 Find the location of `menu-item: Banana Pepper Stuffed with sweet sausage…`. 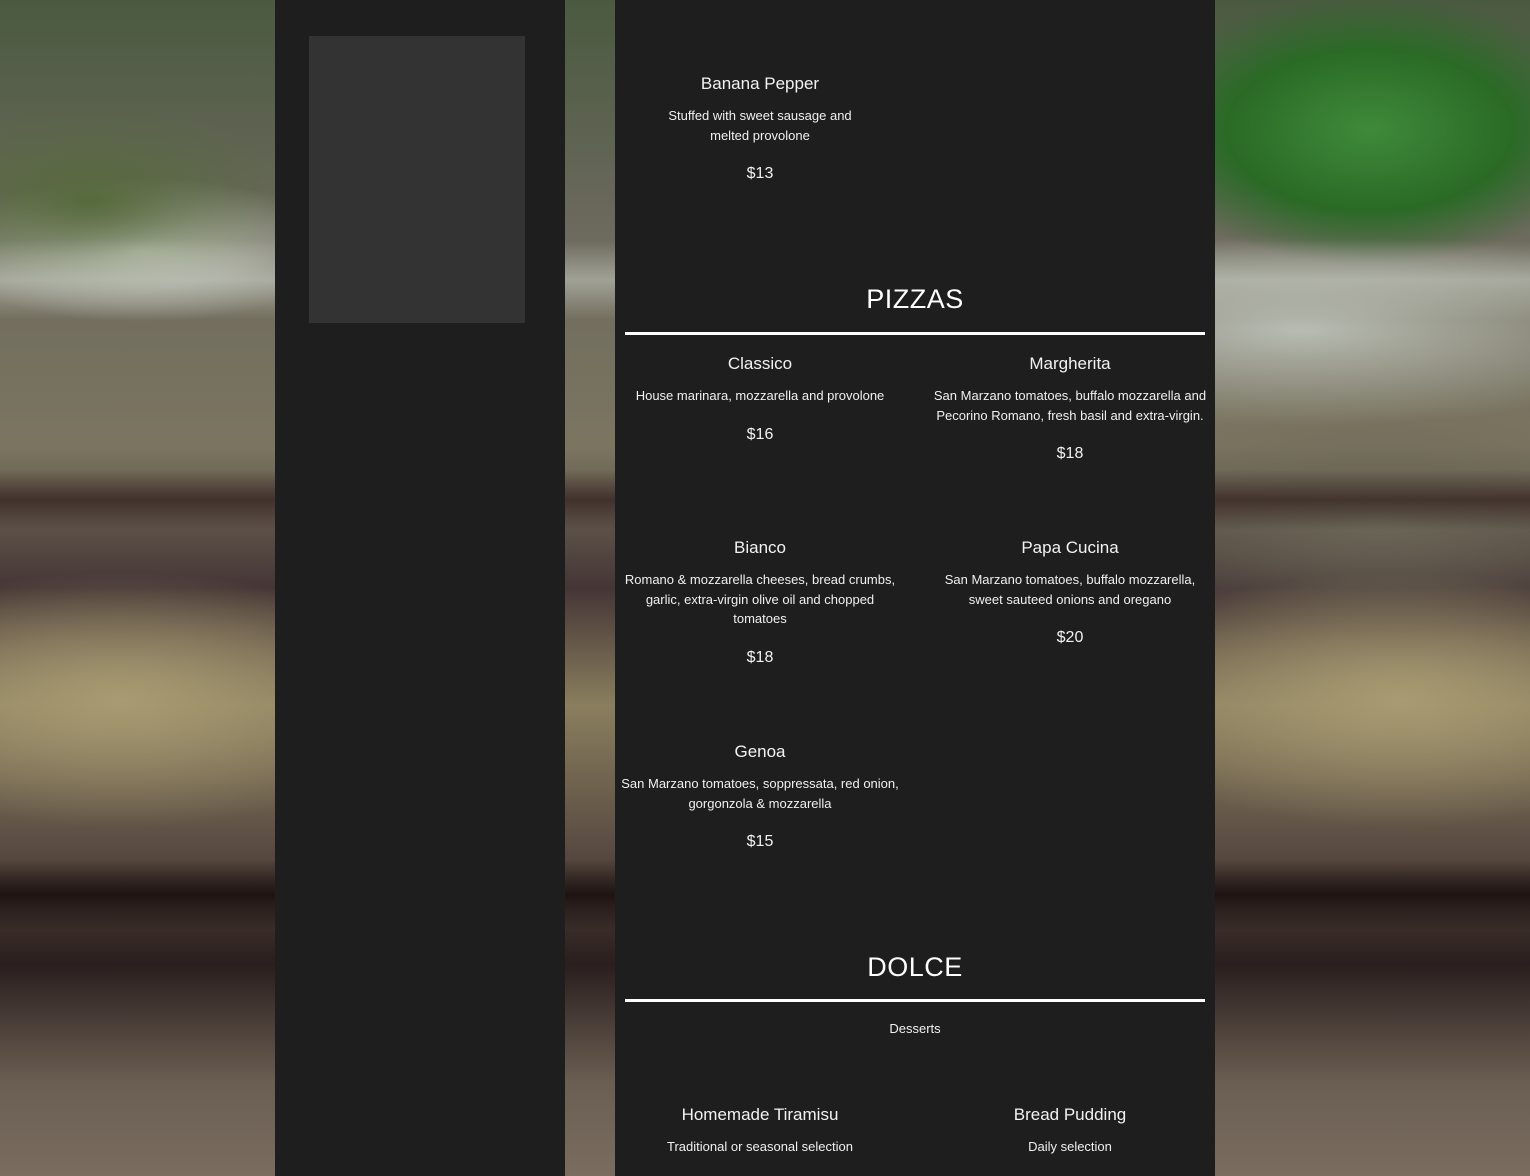

menu-item: Banana Pepper Stuffed with sweet sausage… is located at coordinates (760, 129).